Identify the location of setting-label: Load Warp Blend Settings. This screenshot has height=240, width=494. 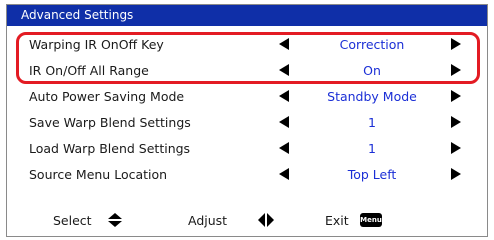
(110, 148).